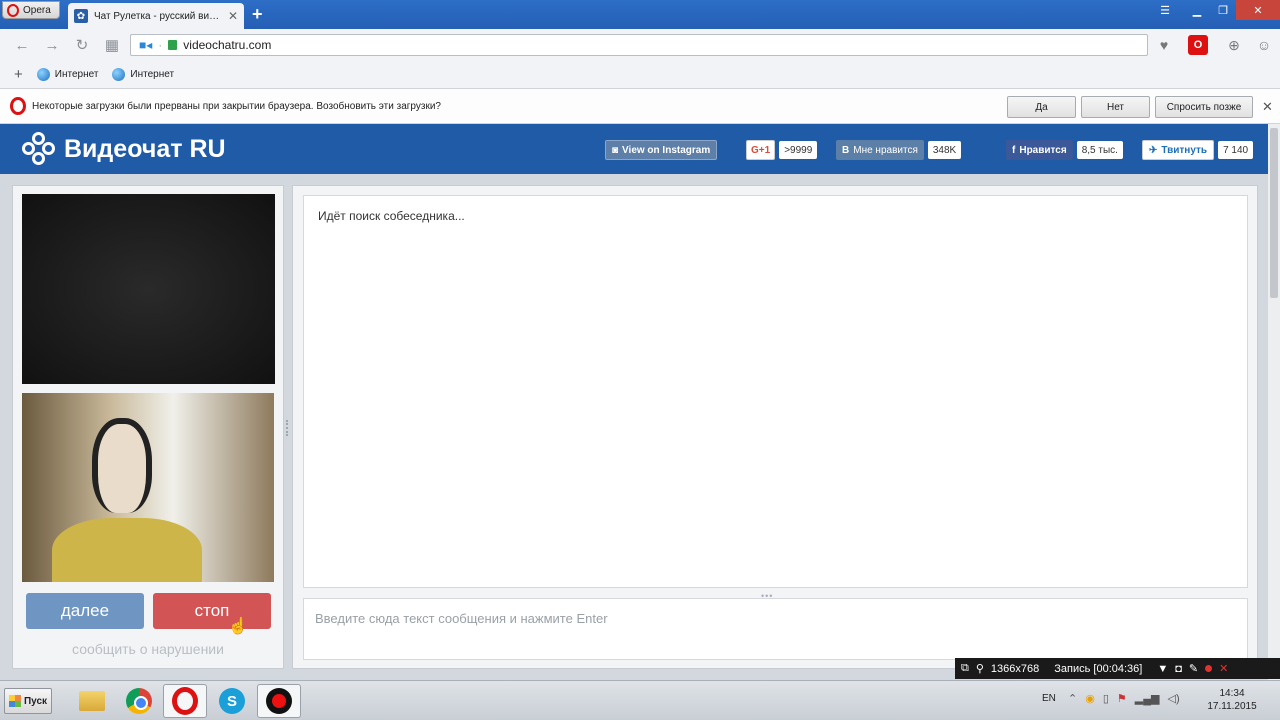  I want to click on taskbar-skype: S, so click(232, 701).